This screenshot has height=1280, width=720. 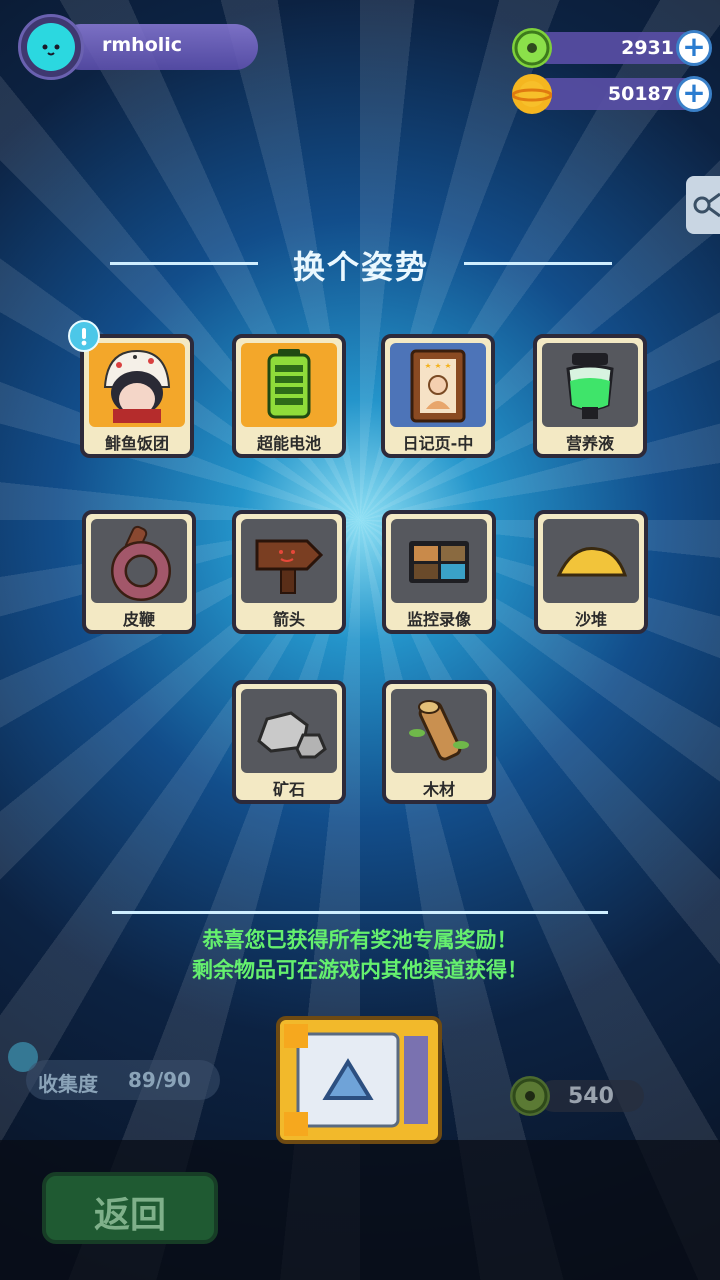 What do you see at coordinates (159, 1080) in the screenshot?
I see `collection-value: 89/90` at bounding box center [159, 1080].